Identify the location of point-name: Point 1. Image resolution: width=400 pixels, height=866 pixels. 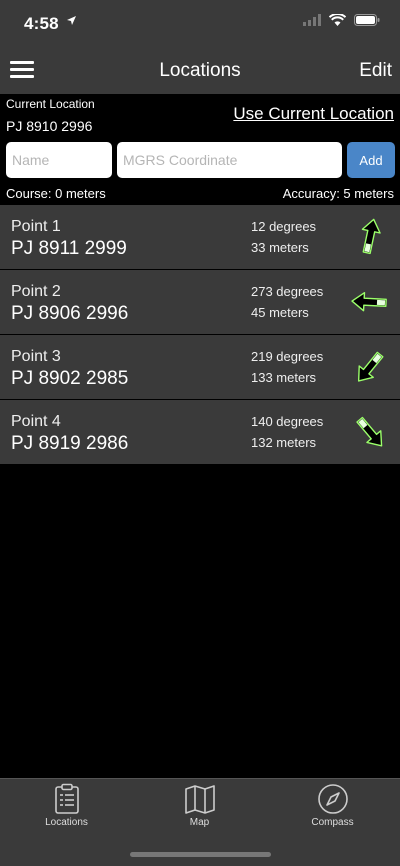
(36, 226).